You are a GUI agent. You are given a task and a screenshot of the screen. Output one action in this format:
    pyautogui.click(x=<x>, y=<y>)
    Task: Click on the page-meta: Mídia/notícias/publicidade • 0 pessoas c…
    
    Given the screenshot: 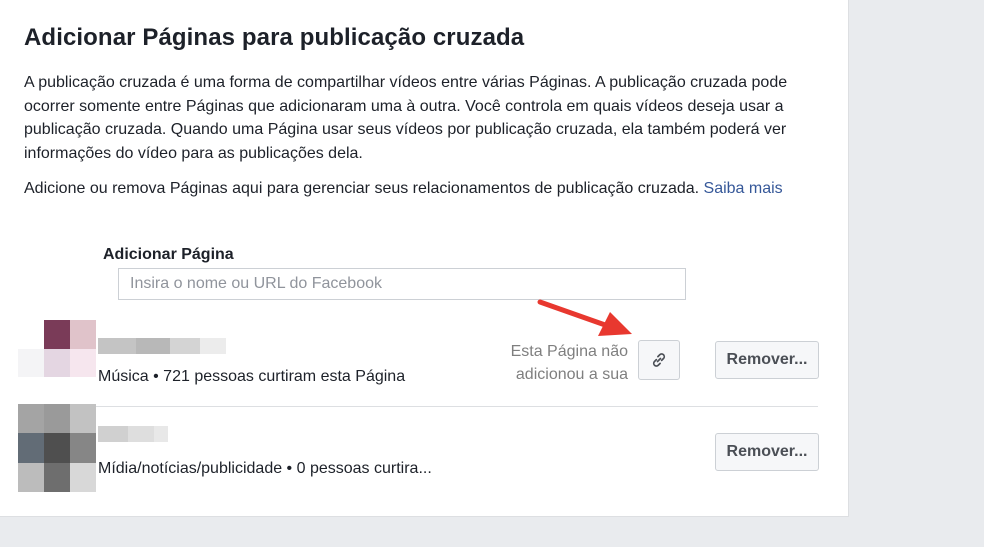 What is the action you would take?
    pyautogui.click(x=265, y=468)
    